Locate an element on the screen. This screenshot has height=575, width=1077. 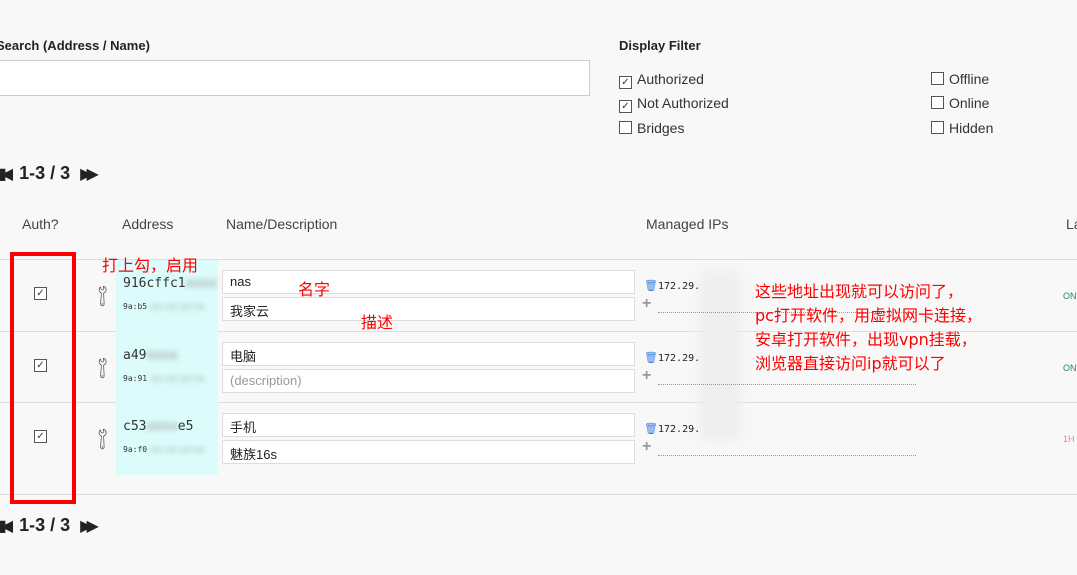
description-input: 我家云 is located at coordinates (428, 309).